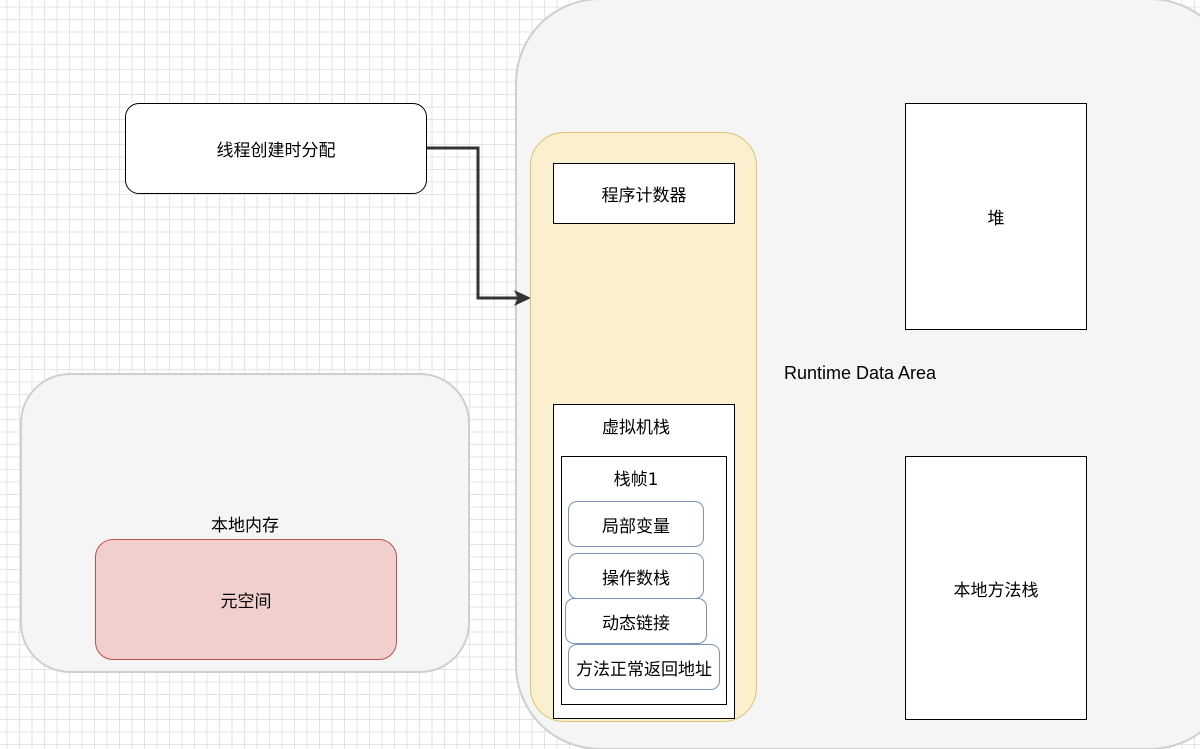 The height and width of the screenshot is (749, 1200). I want to click on program-counter-box: 程序计数器, so click(644, 193).